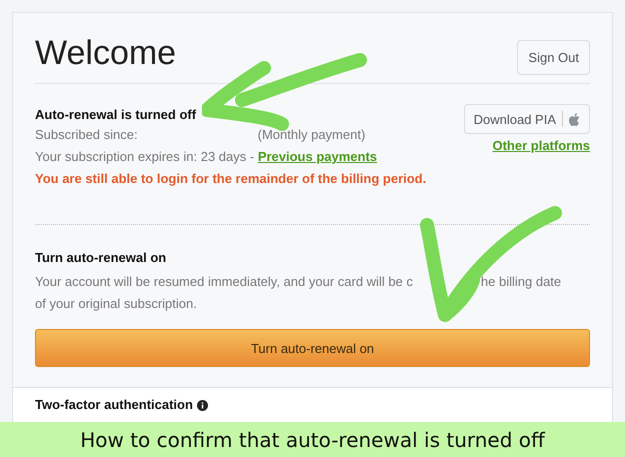 This screenshot has height=457, width=625. What do you see at coordinates (312, 348) in the screenshot?
I see `turn-renewal-on-button: Turn auto-renewal on` at bounding box center [312, 348].